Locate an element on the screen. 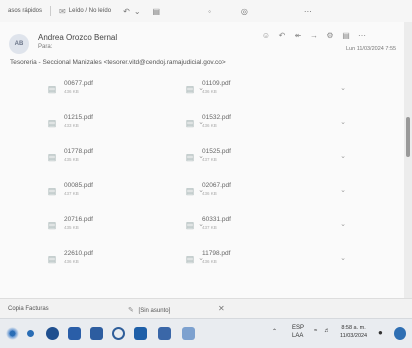  draft-subject: ✎ [Sin asunto] is located at coordinates (149, 310).